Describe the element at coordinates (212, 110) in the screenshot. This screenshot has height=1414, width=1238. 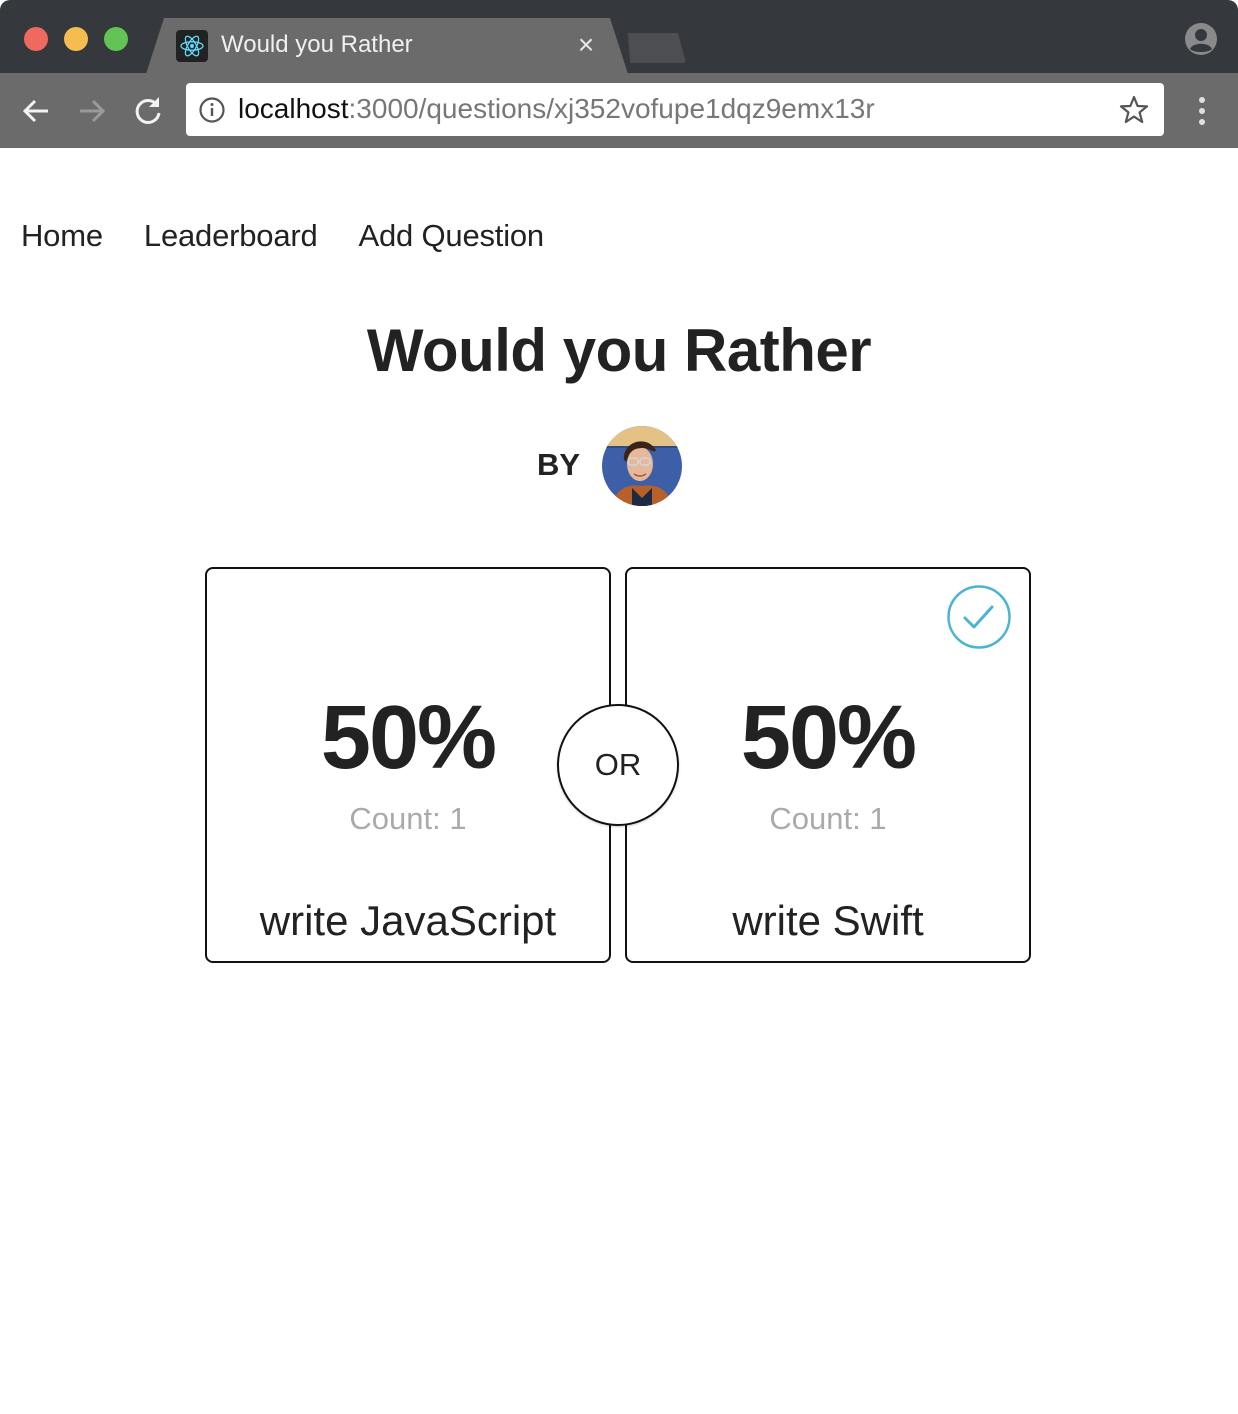
I see `info-icon` at that location.